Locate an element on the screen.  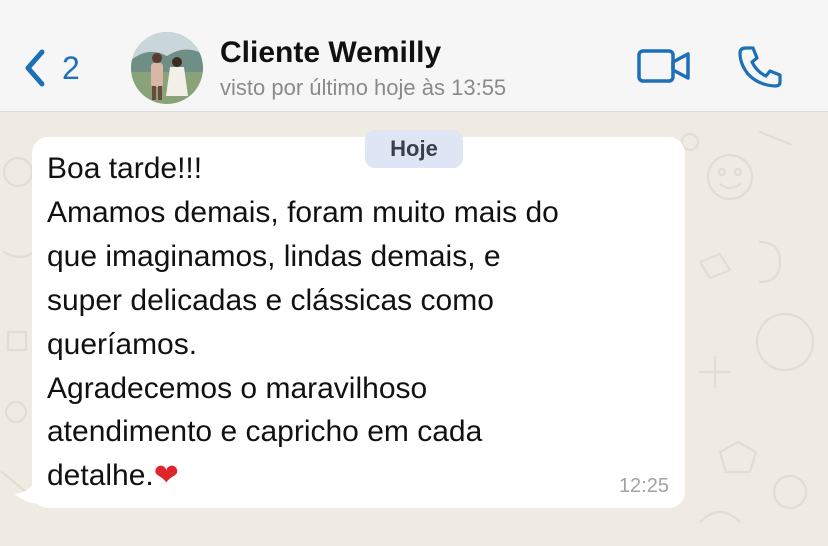
message-line: que imaginamos, lindas demais, e is located at coordinates (274, 256).